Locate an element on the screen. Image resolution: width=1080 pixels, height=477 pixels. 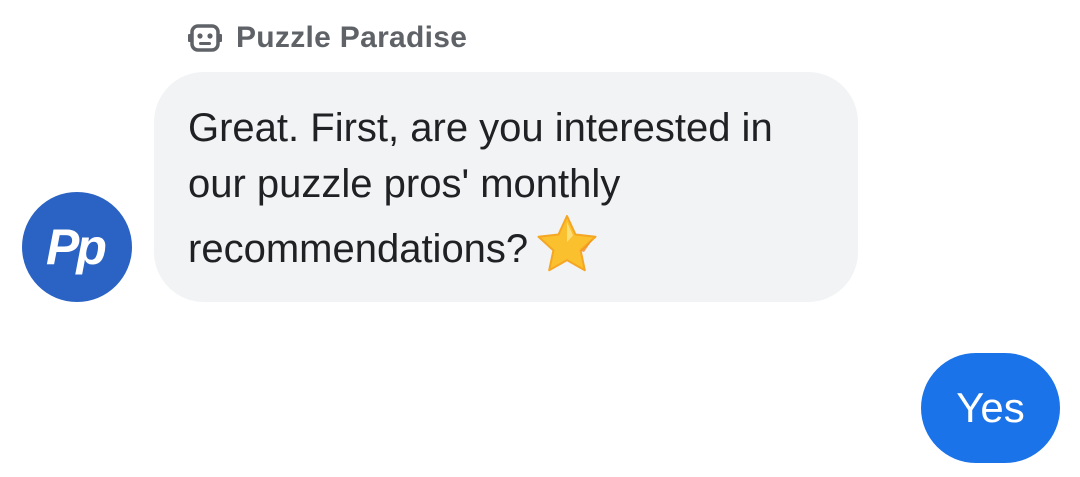
avatar: Pp is located at coordinates (77, 247).